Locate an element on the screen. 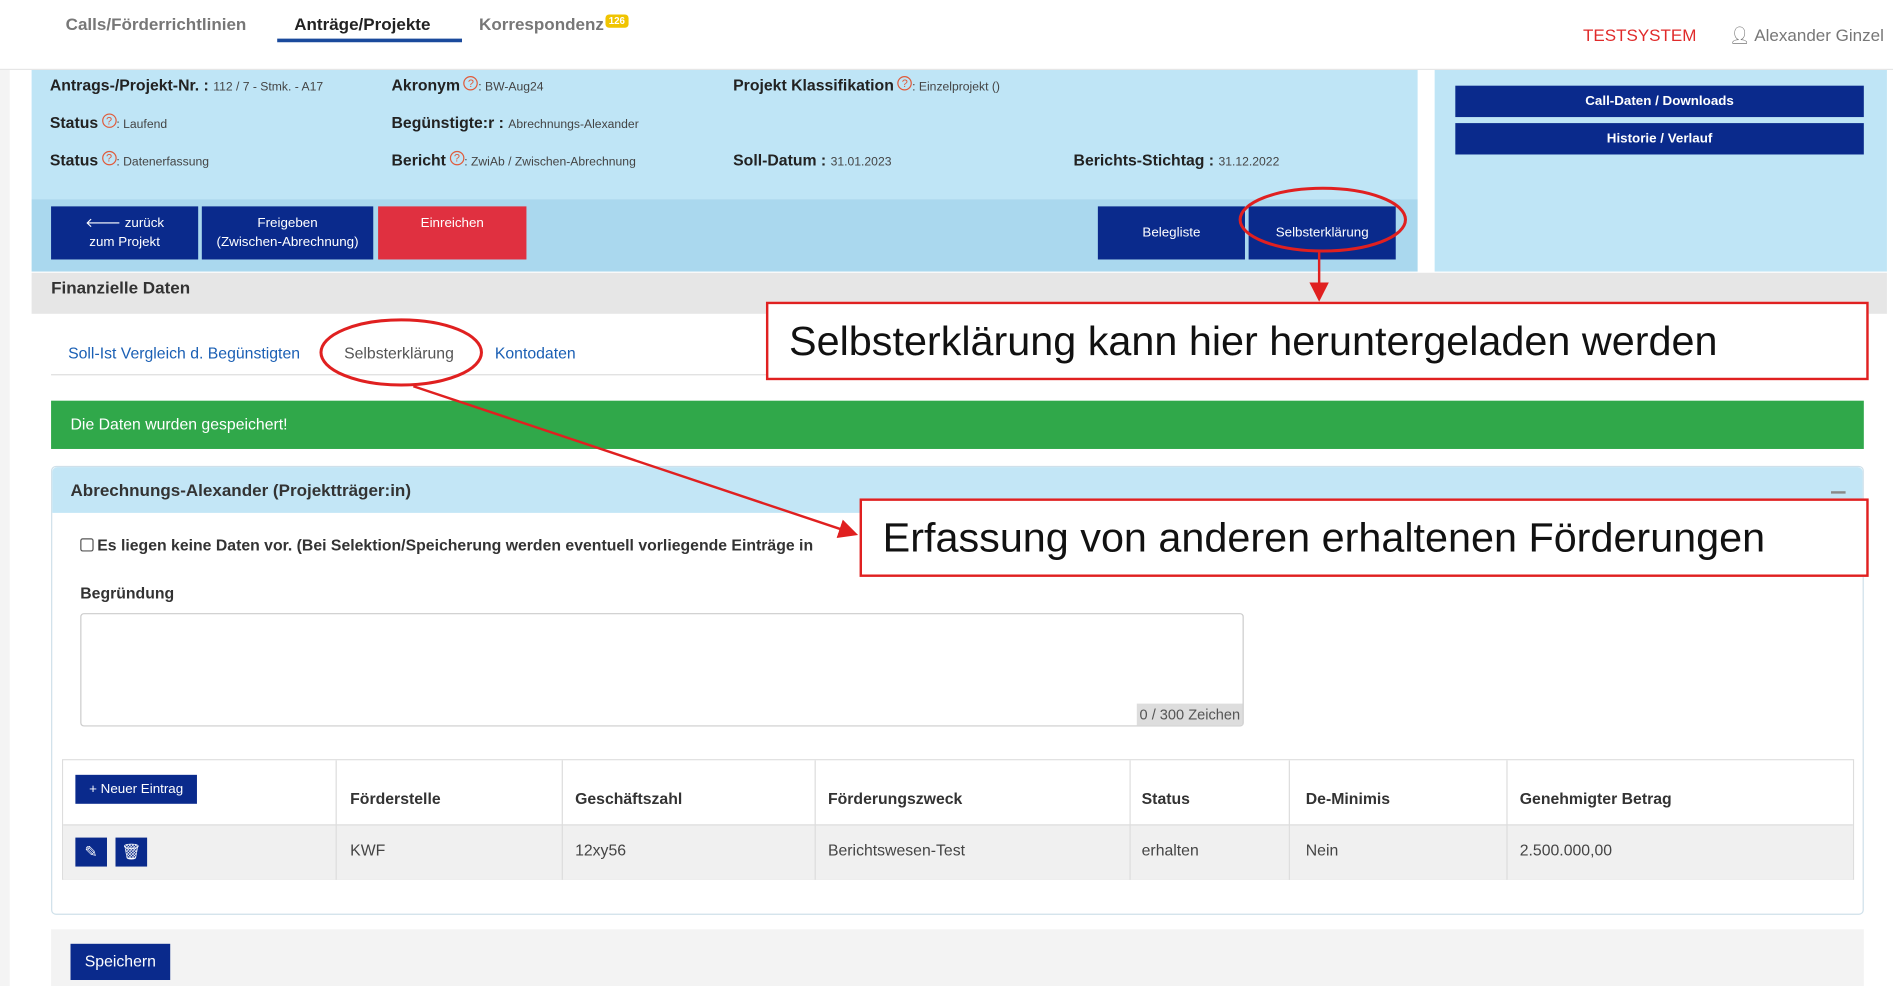 This screenshot has width=1893, height=986. arrow-tab is located at coordinates (635, 461).